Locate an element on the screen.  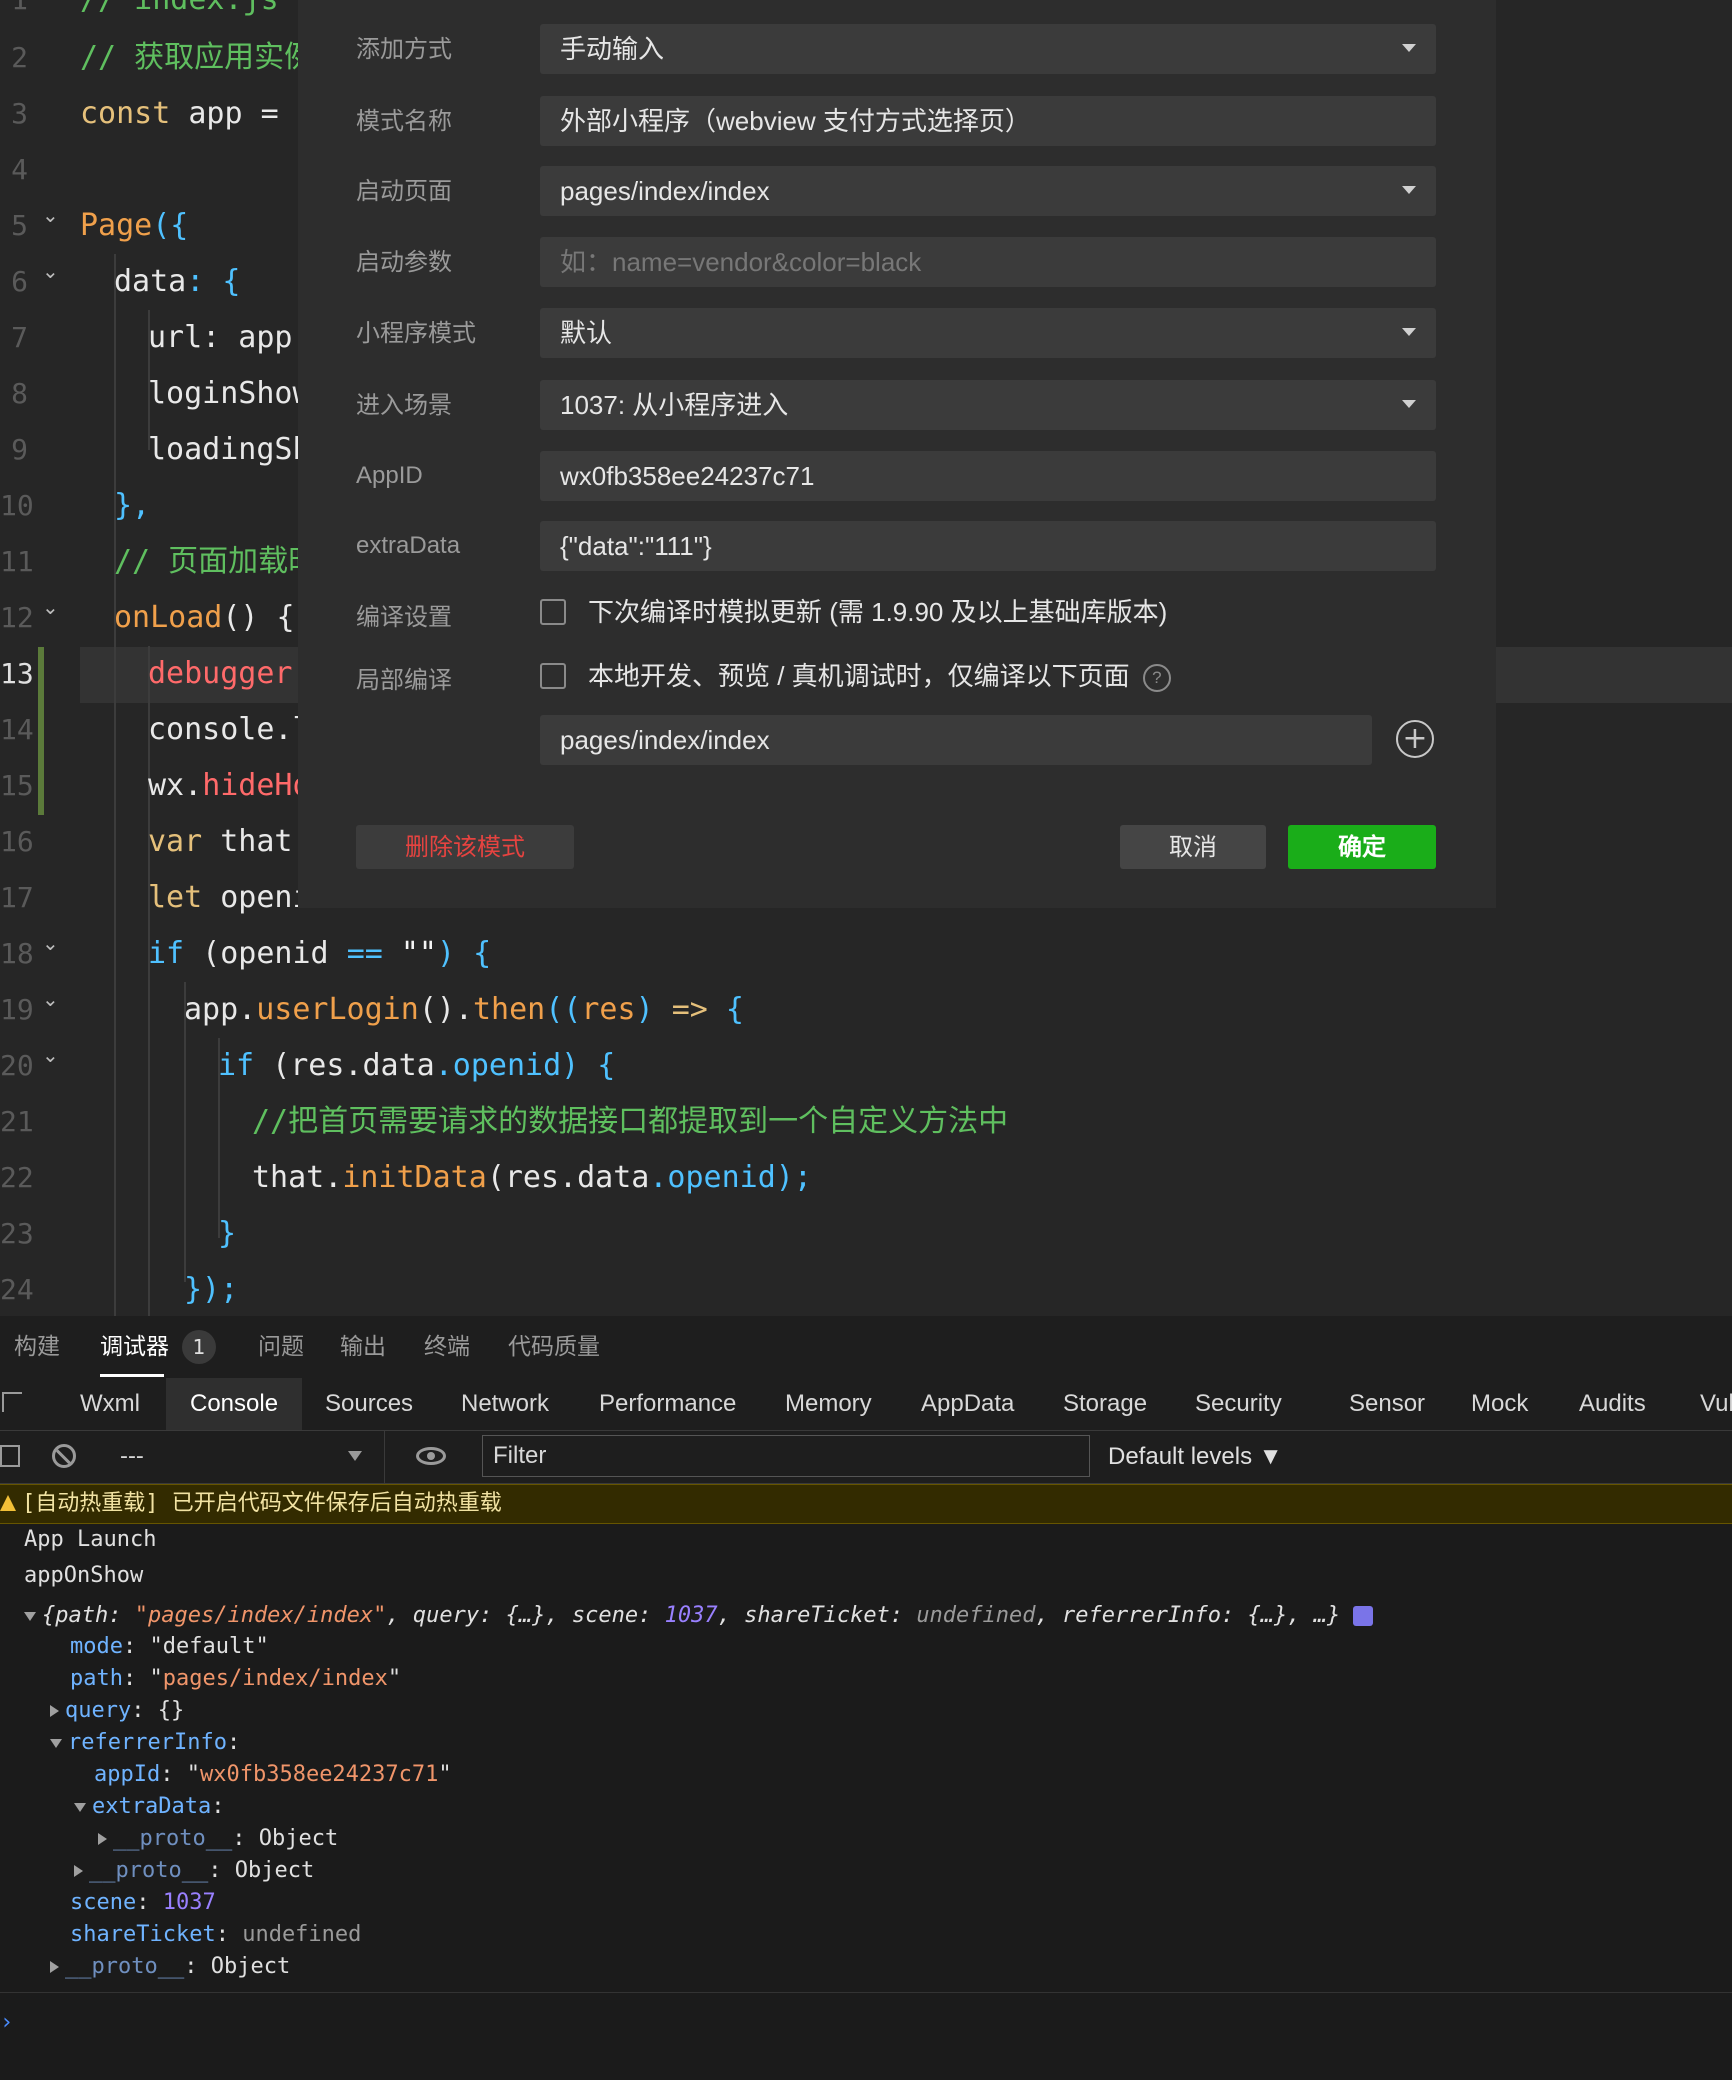
tab-security: Security is located at coordinates (1238, 1404).